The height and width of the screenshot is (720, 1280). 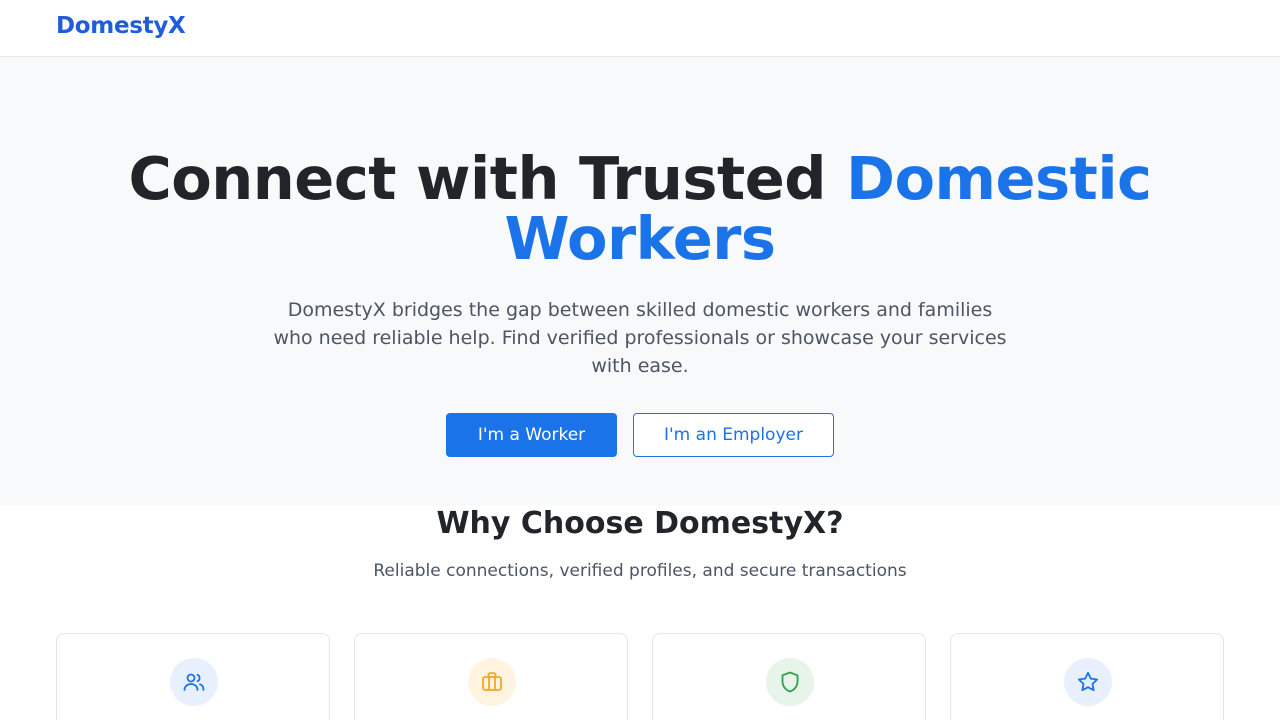 What do you see at coordinates (487, 178) in the screenshot?
I see `hero-title-main: Connect with Trusted` at bounding box center [487, 178].